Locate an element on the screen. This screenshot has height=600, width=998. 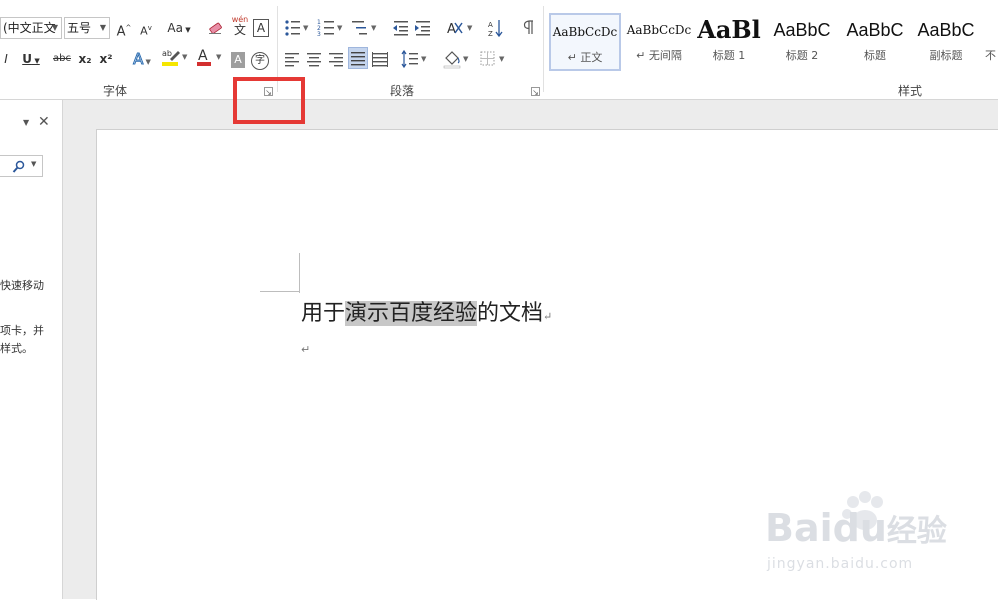
strikethrough-button: abc is located at coordinates (62, 59).